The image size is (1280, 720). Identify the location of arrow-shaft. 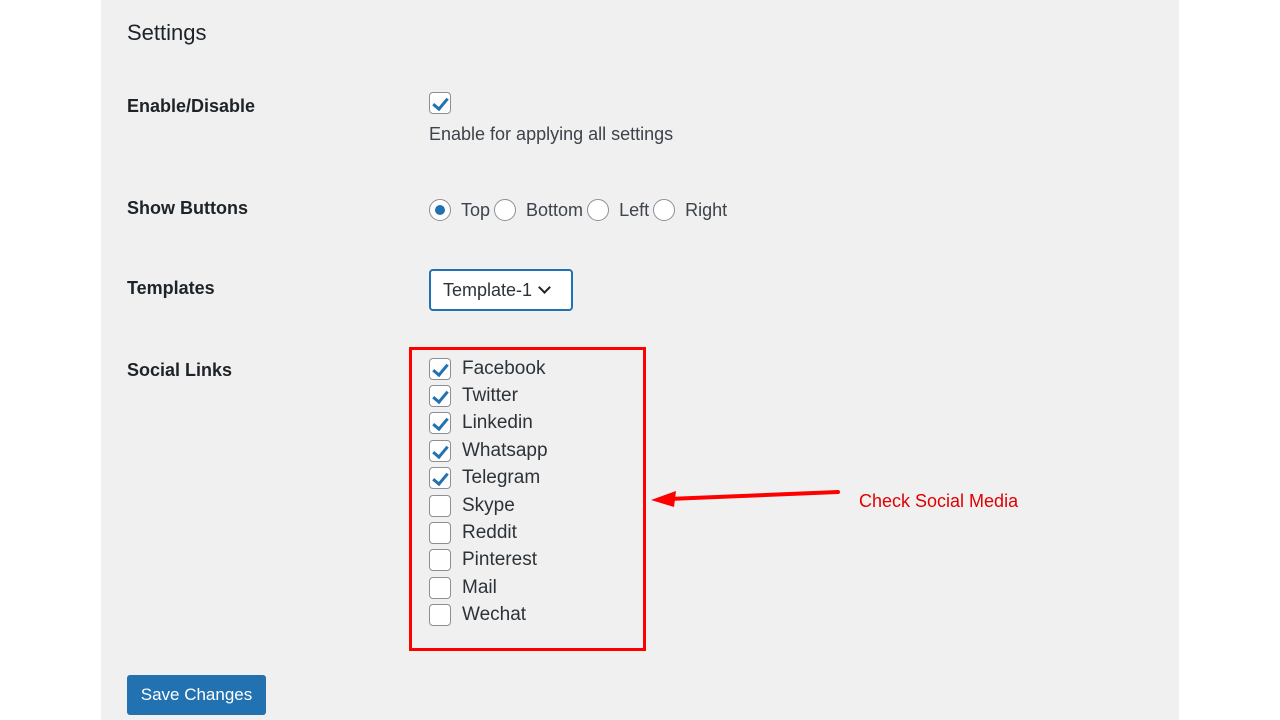
(753, 495).